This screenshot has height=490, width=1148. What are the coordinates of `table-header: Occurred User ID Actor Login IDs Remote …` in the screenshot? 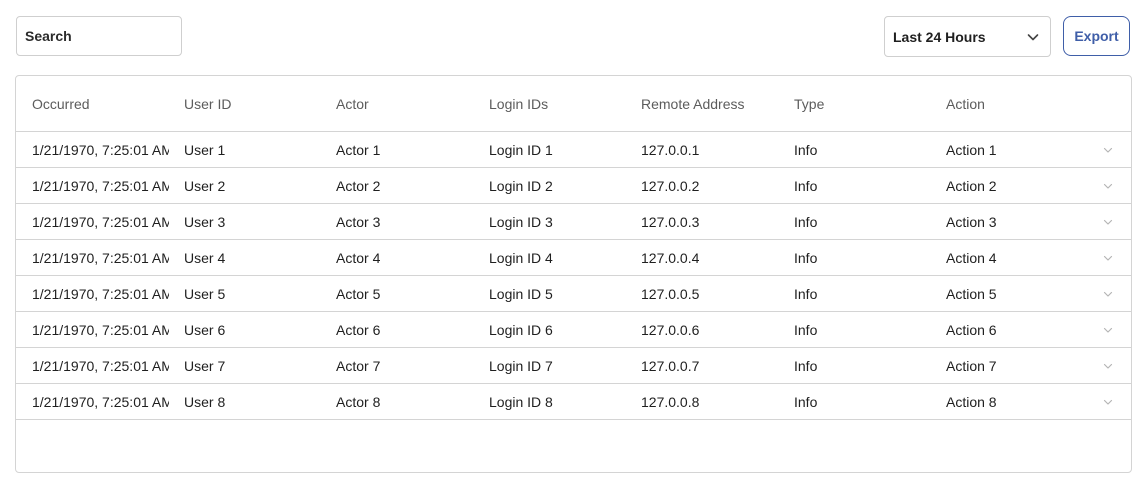 It's located at (573, 104).